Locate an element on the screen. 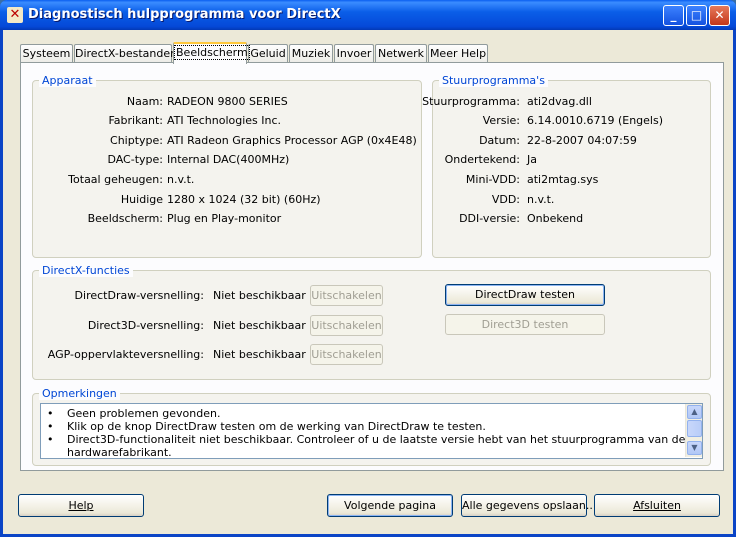 The height and width of the screenshot is (537, 736). tab-meer-help: Meer Help is located at coordinates (458, 53).